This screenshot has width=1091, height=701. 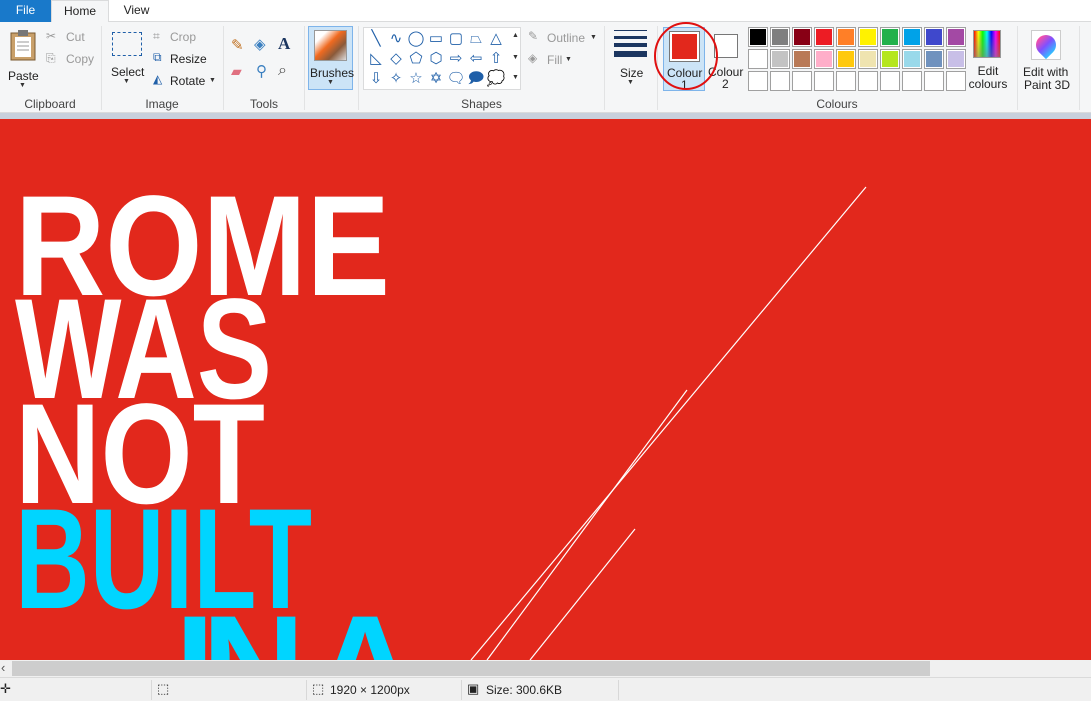 What do you see at coordinates (632, 73) in the screenshot?
I see `size-label: Size` at bounding box center [632, 73].